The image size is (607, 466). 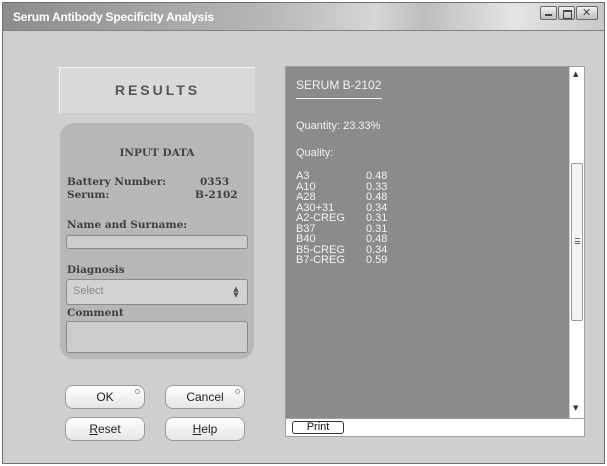 I want to click on quality-row: A28 0.48, so click(x=351, y=197).